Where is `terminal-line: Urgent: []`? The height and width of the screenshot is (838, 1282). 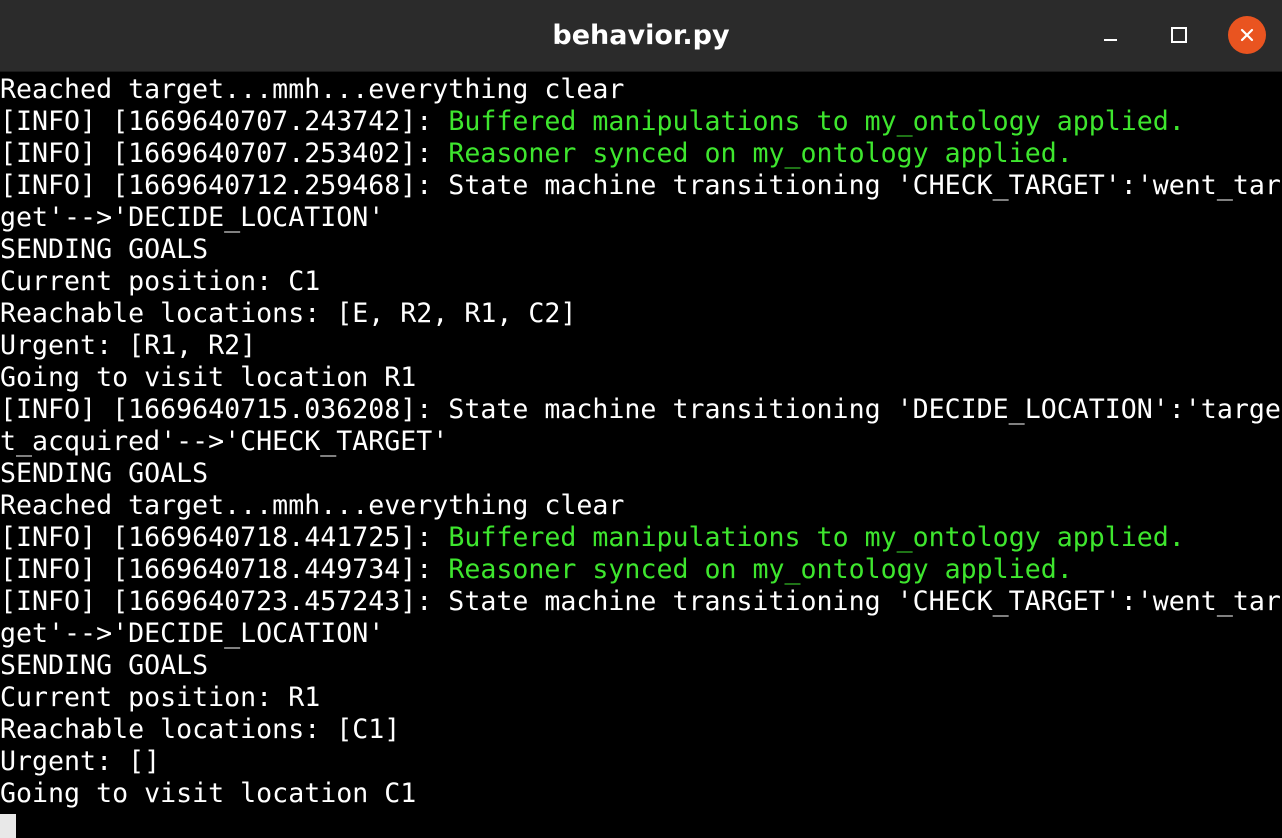
terminal-line: Urgent: [] is located at coordinates (640, 762).